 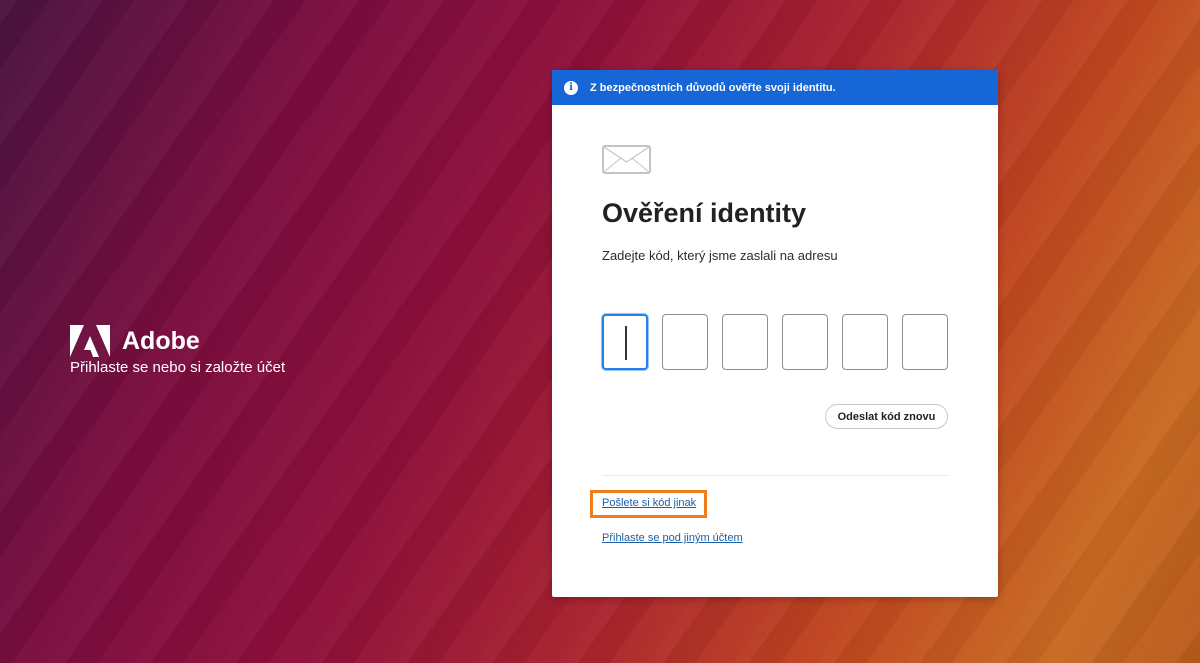 I want to click on page-title: Ověření identity, so click(x=704, y=213).